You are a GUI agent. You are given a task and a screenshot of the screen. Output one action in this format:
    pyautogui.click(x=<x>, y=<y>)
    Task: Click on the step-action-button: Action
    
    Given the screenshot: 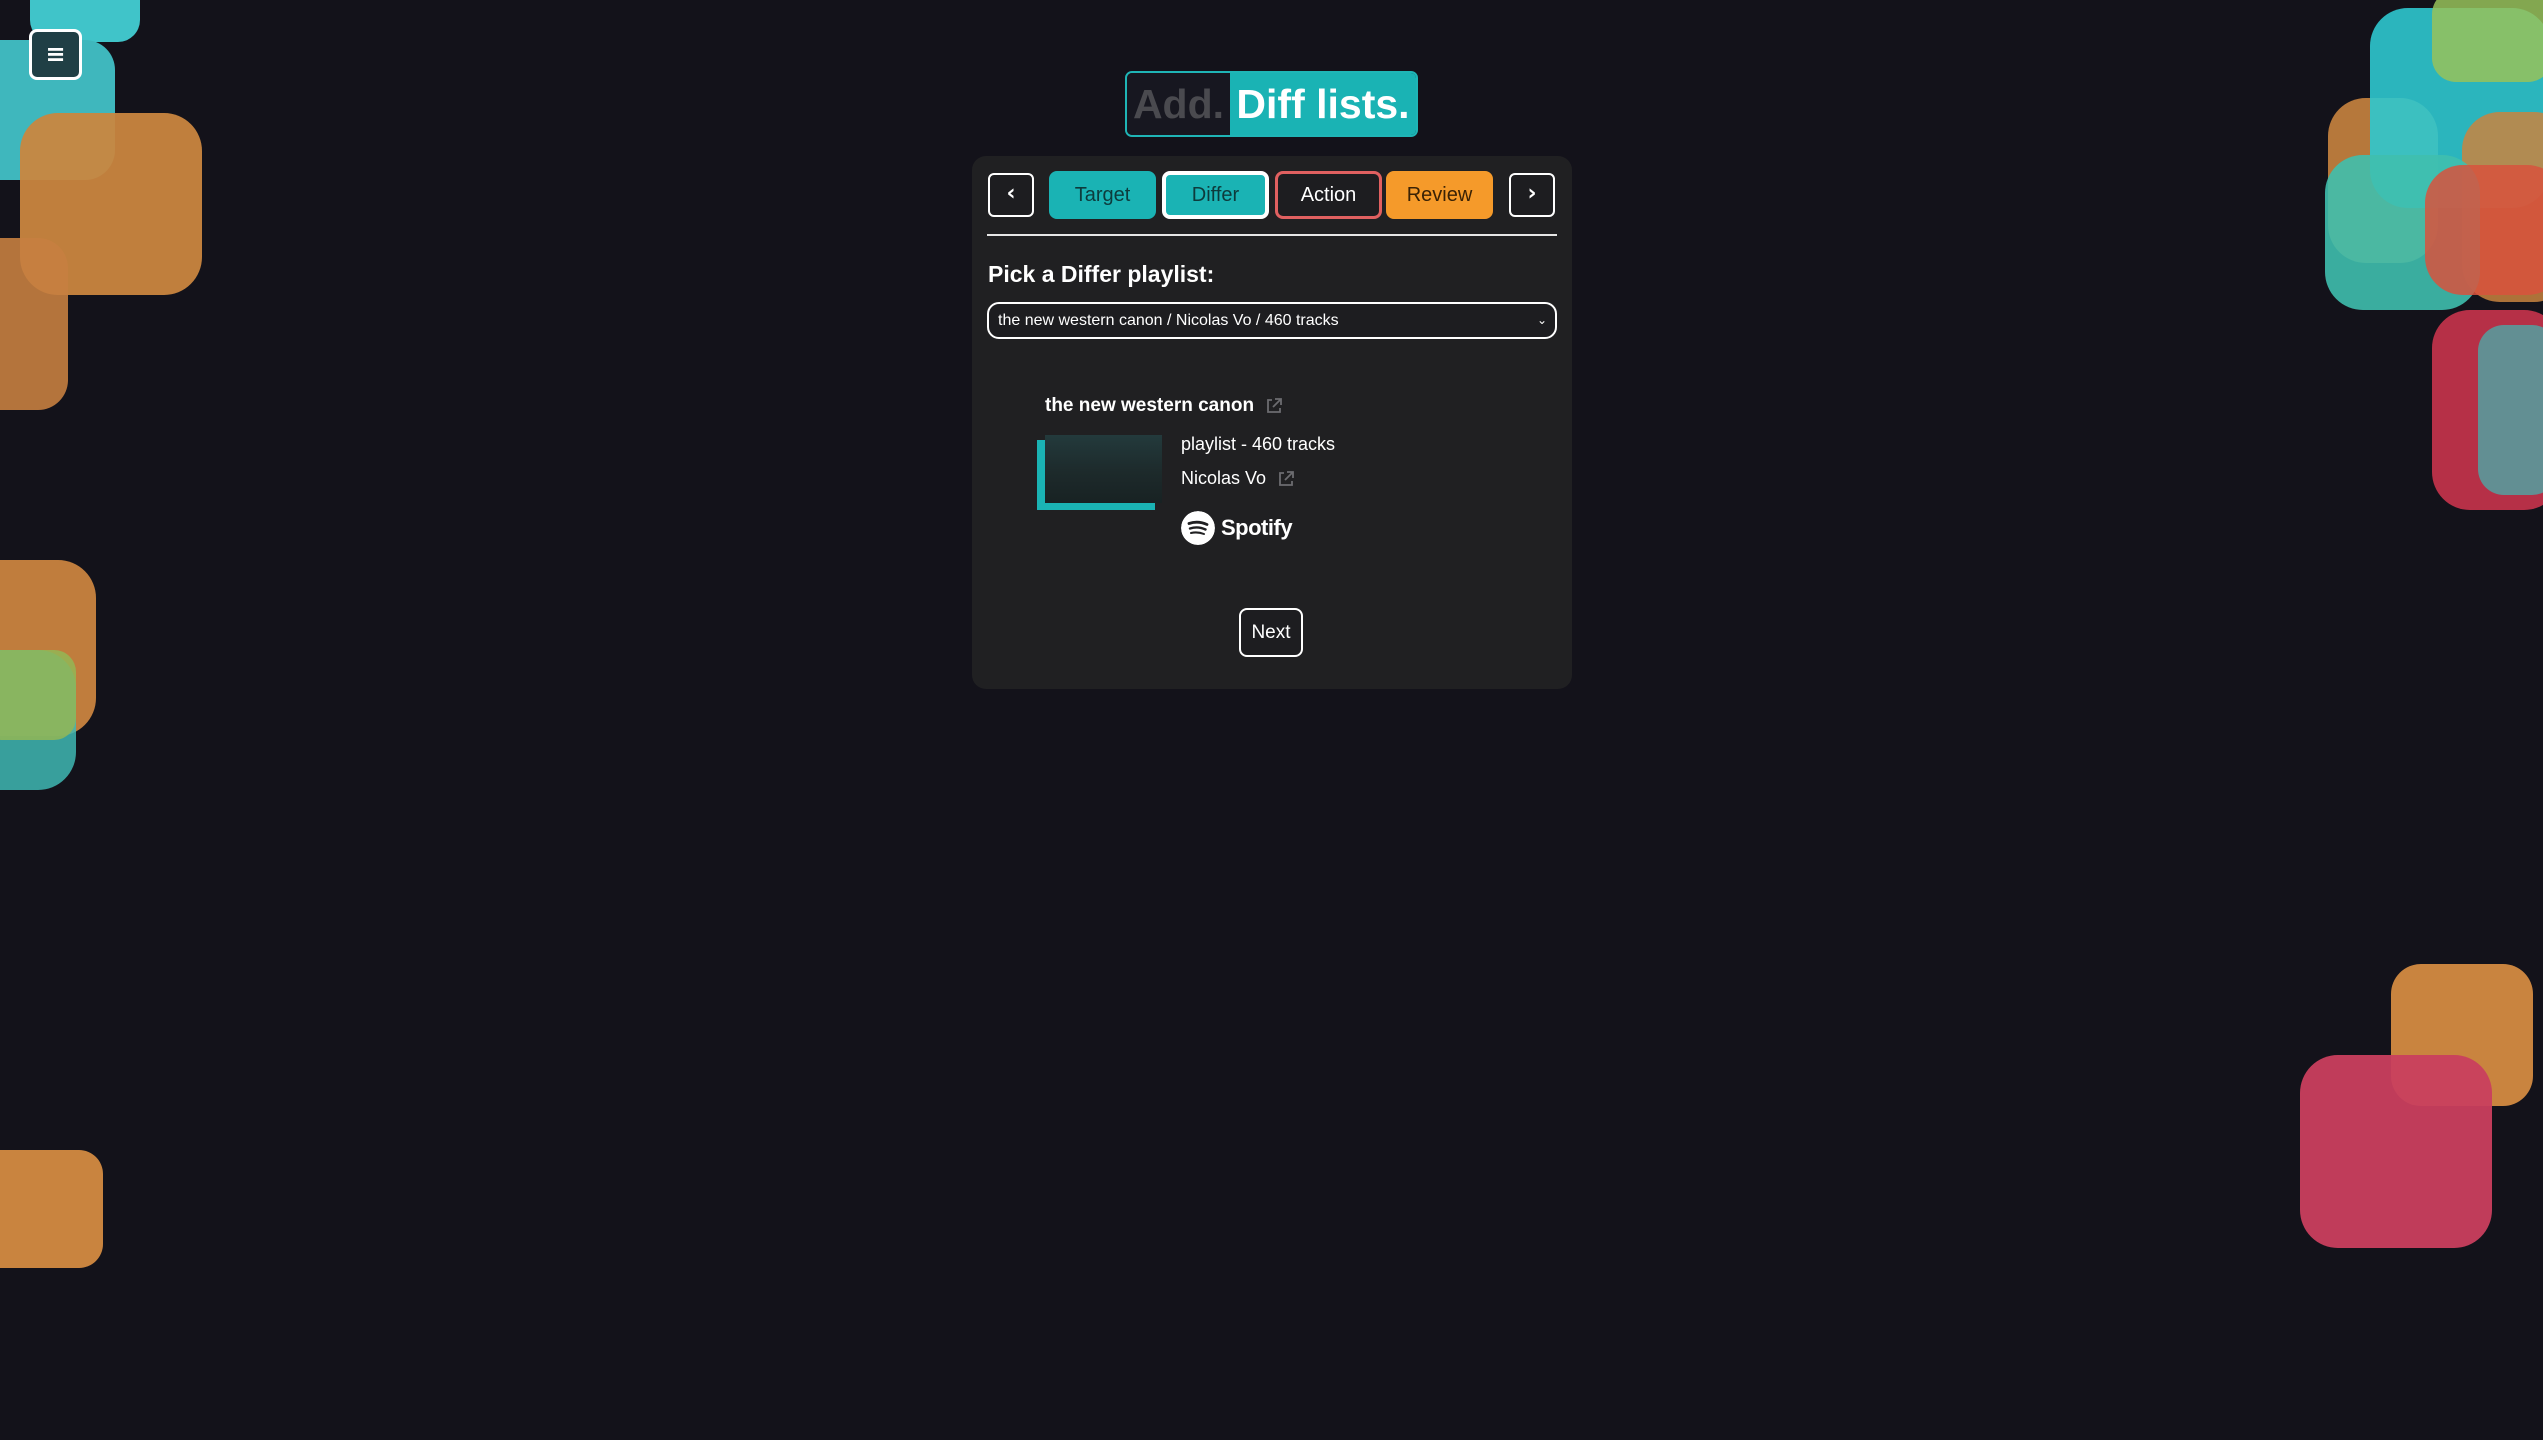 What is the action you would take?
    pyautogui.click(x=1328, y=195)
    